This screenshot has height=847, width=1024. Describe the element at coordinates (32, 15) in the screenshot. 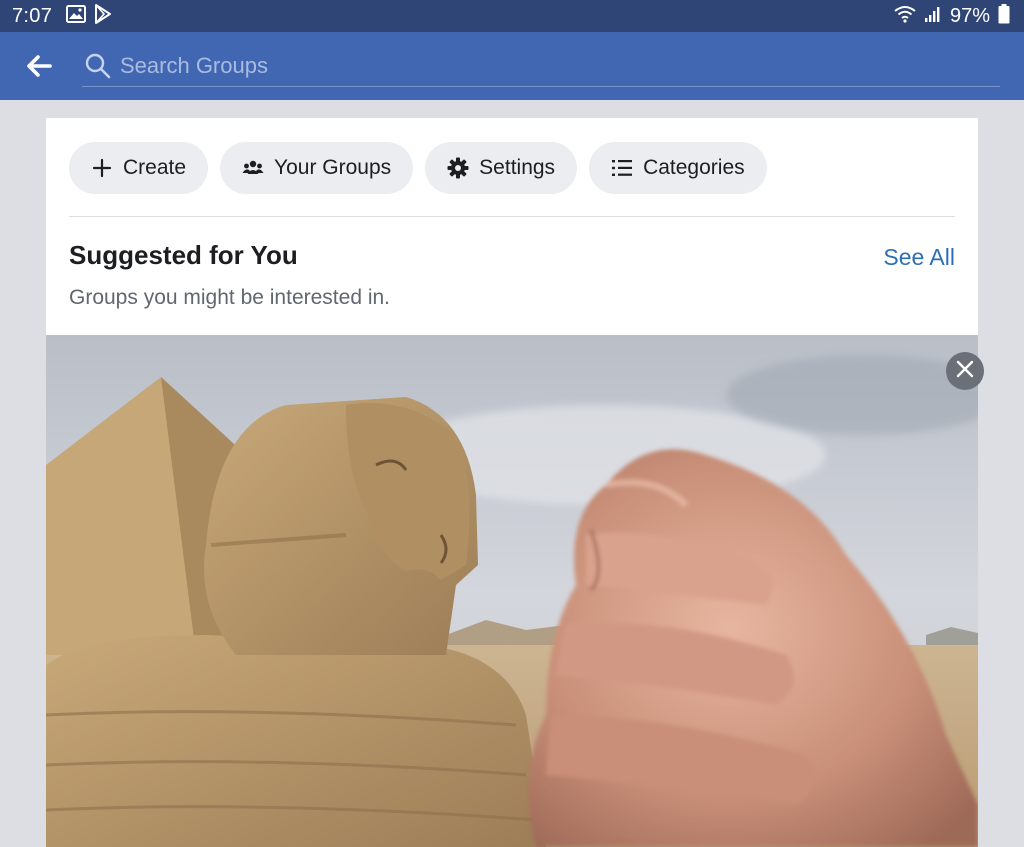

I see `status-time: 7:07` at that location.